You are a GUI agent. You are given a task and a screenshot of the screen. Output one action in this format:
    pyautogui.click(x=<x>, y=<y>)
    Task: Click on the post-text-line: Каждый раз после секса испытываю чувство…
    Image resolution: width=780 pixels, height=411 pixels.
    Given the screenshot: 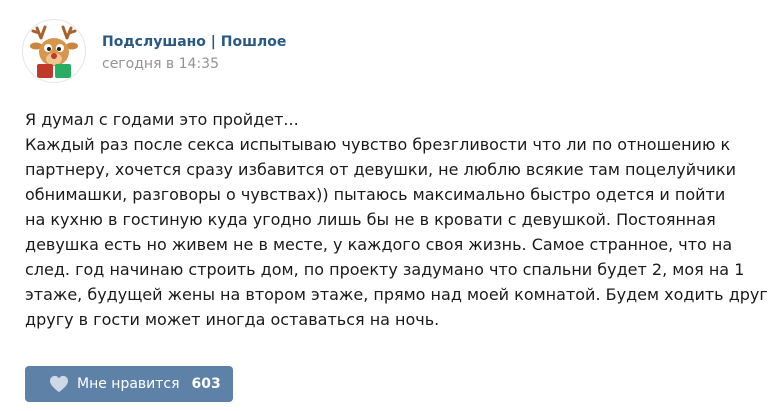 What is the action you would take?
    pyautogui.click(x=378, y=144)
    